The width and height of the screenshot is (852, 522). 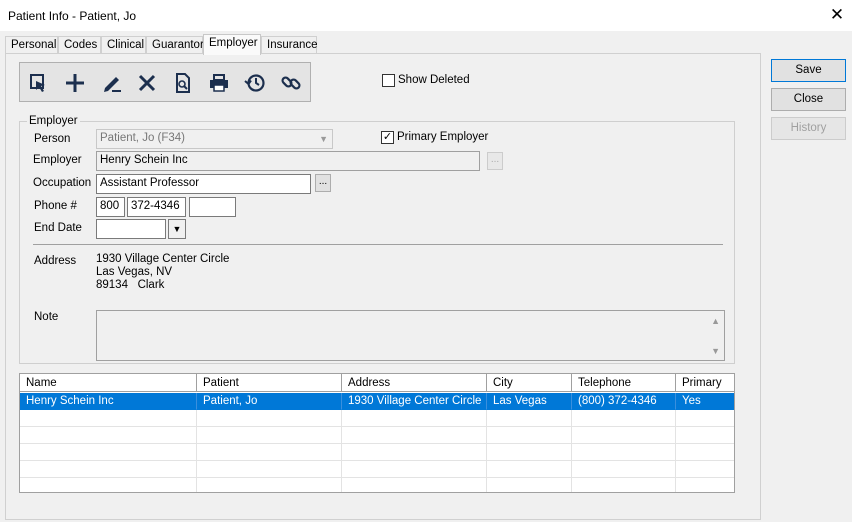 What do you see at coordinates (75, 83) in the screenshot?
I see `add-icon` at bounding box center [75, 83].